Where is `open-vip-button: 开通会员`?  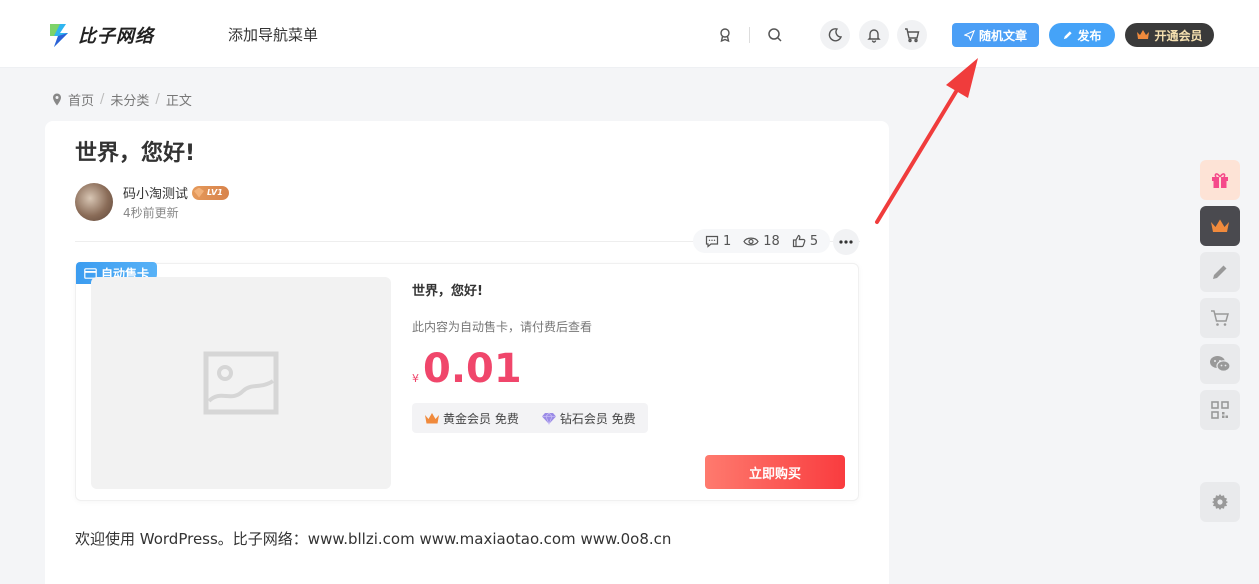
open-vip-button: 开通会员 is located at coordinates (1169, 35).